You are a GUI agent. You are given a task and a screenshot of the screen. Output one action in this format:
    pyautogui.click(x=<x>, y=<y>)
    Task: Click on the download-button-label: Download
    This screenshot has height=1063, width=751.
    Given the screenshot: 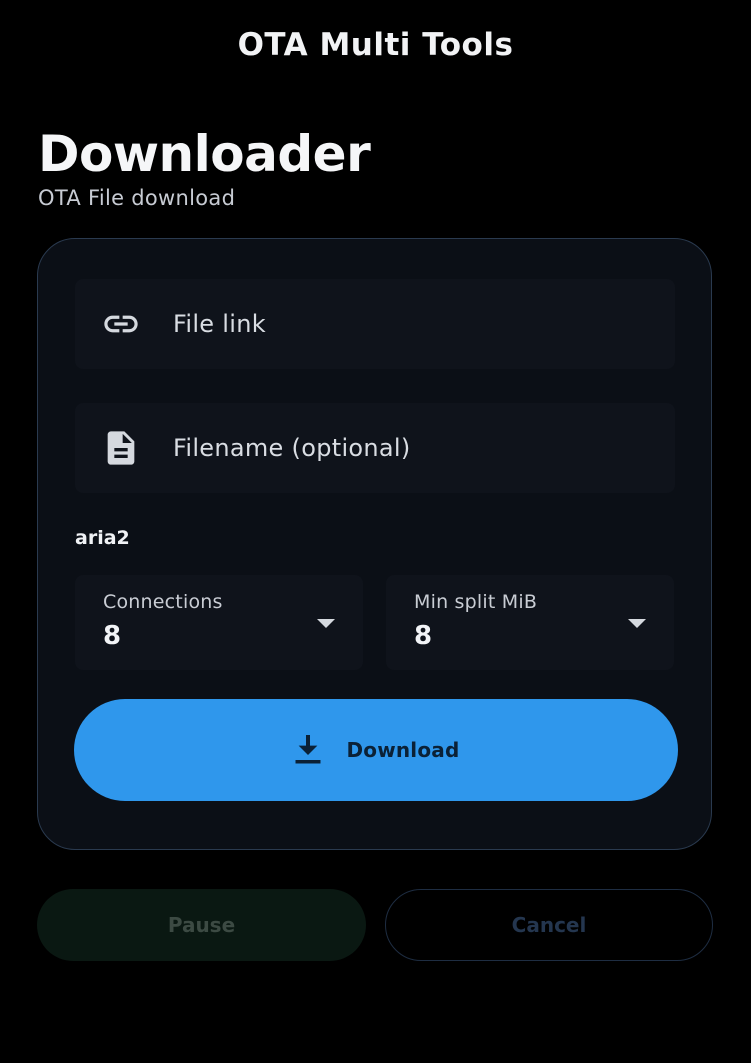 What is the action you would take?
    pyautogui.click(x=403, y=750)
    